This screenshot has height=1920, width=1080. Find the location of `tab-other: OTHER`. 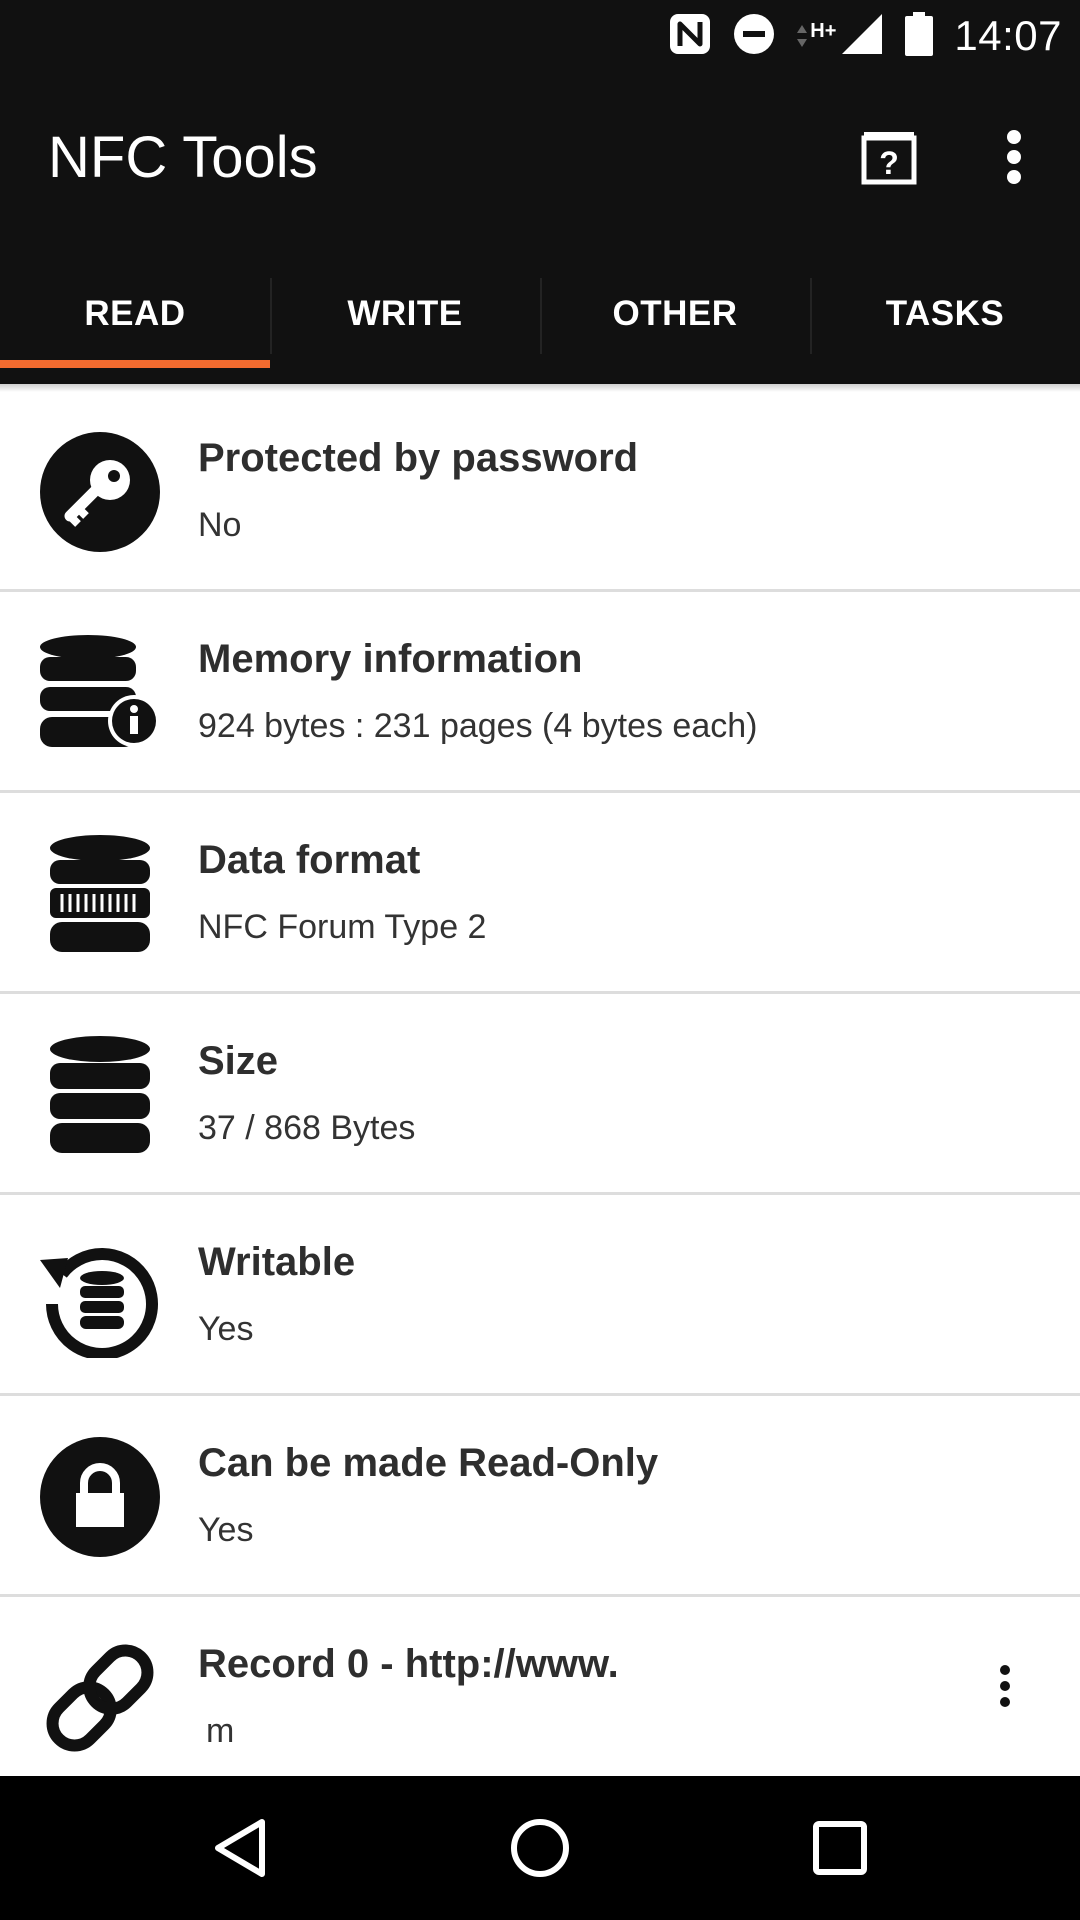

tab-other: OTHER is located at coordinates (675, 314).